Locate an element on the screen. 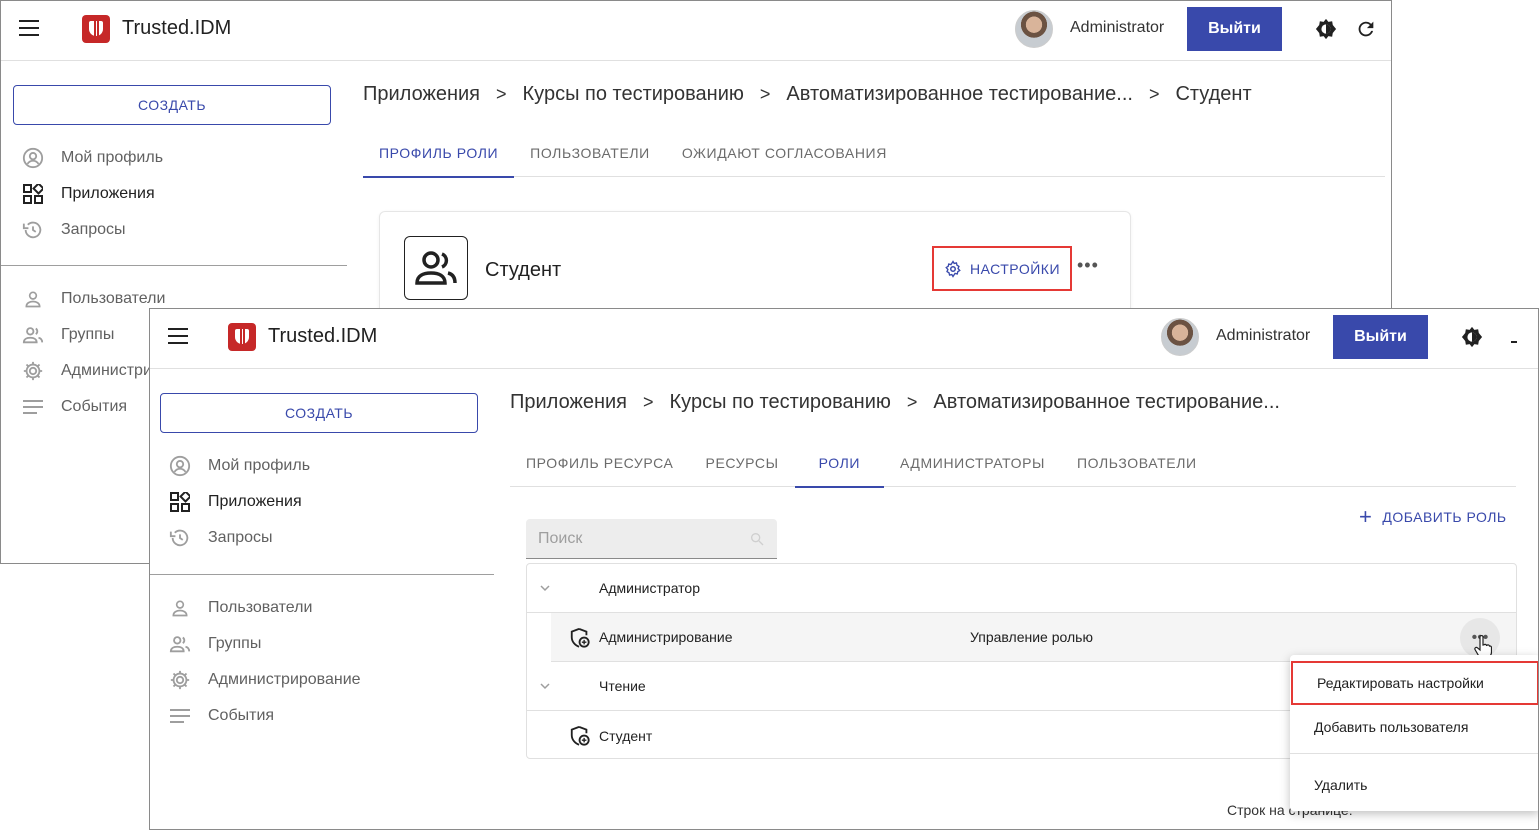 Image resolution: width=1539 pixels, height=830 pixels. search-field is located at coordinates (651, 539).